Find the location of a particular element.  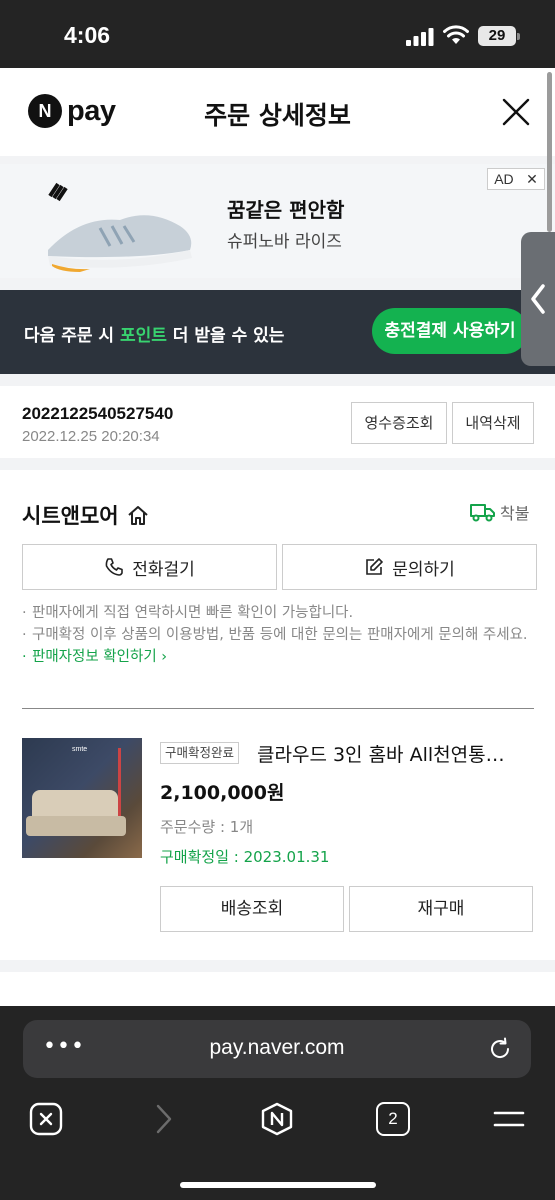

note-item: 판매자에게 직접 연락하시면 빠른 확인이 가능합니다. is located at coordinates (278, 613).